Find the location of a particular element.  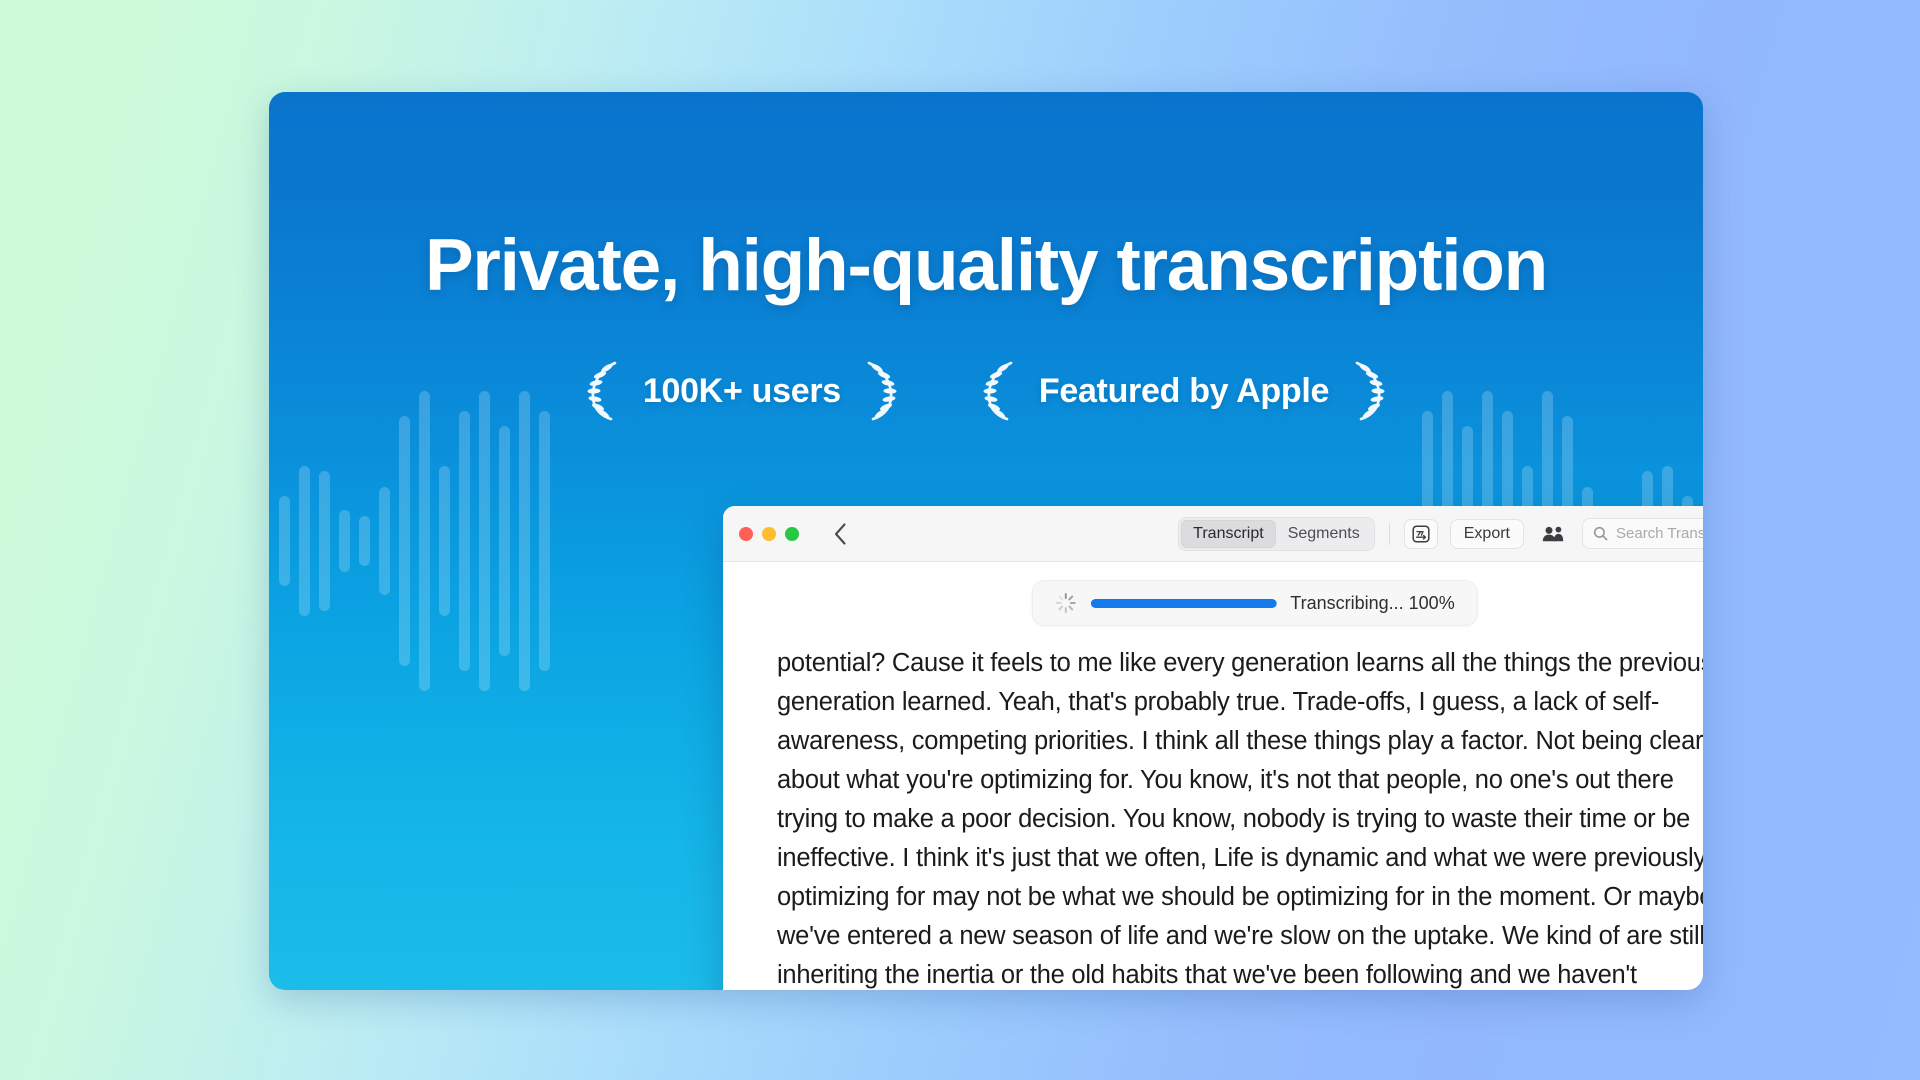

speakers-button is located at coordinates (1553, 534).